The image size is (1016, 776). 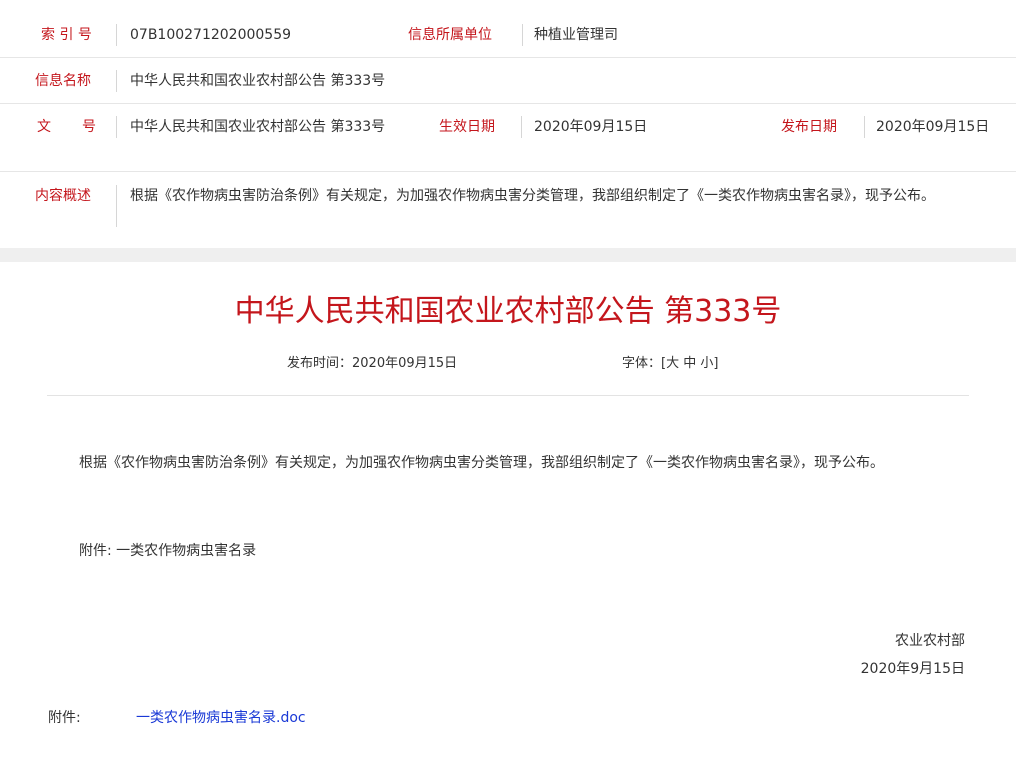 I want to click on doc-number-value: 中华人民共和国农业农村部公告 第333号, so click(x=258, y=127).